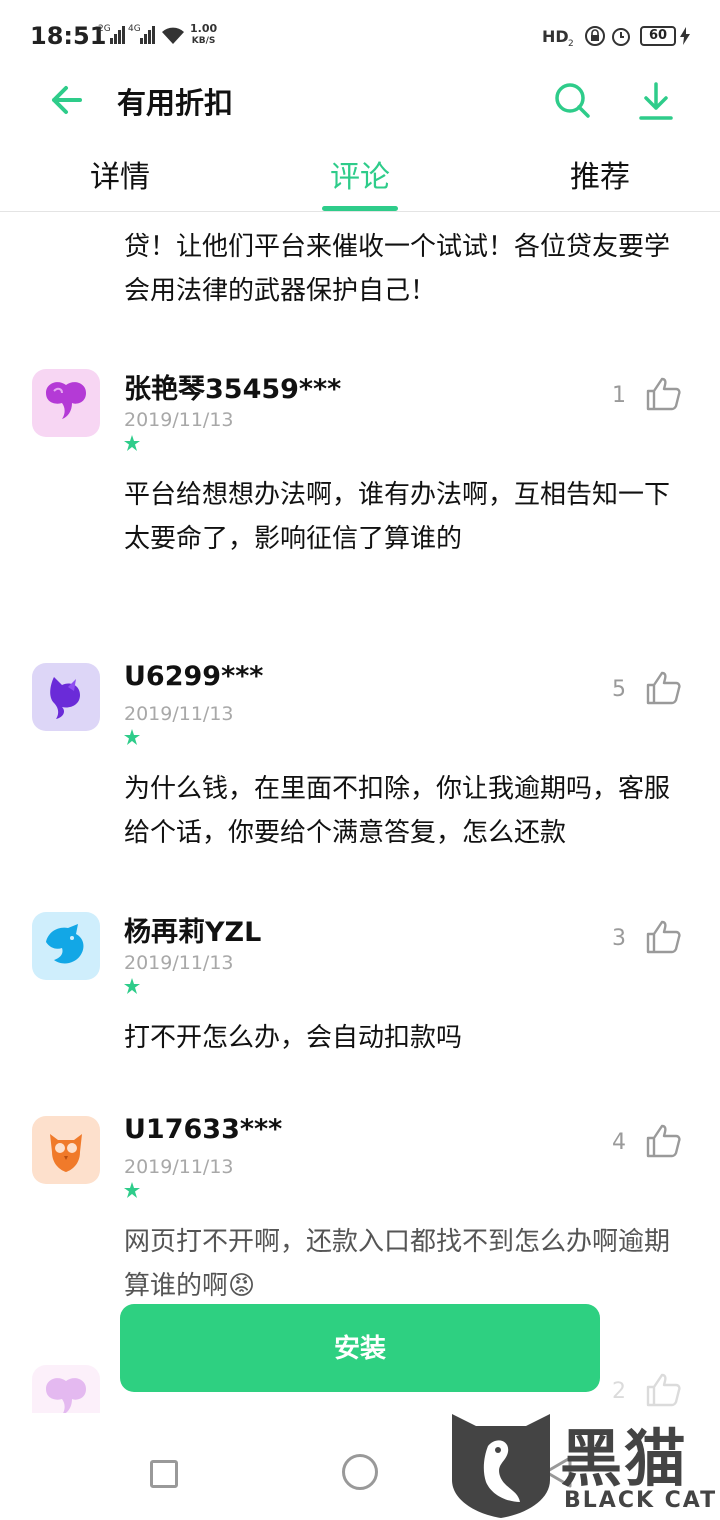 The image size is (720, 1520). Describe the element at coordinates (619, 689) in the screenshot. I see `like-count: 5` at that location.